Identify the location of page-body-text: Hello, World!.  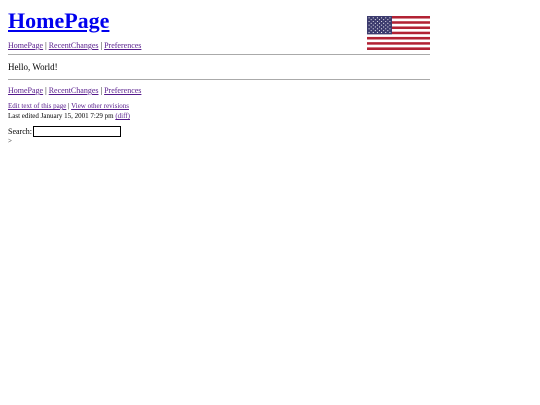
(33, 67).